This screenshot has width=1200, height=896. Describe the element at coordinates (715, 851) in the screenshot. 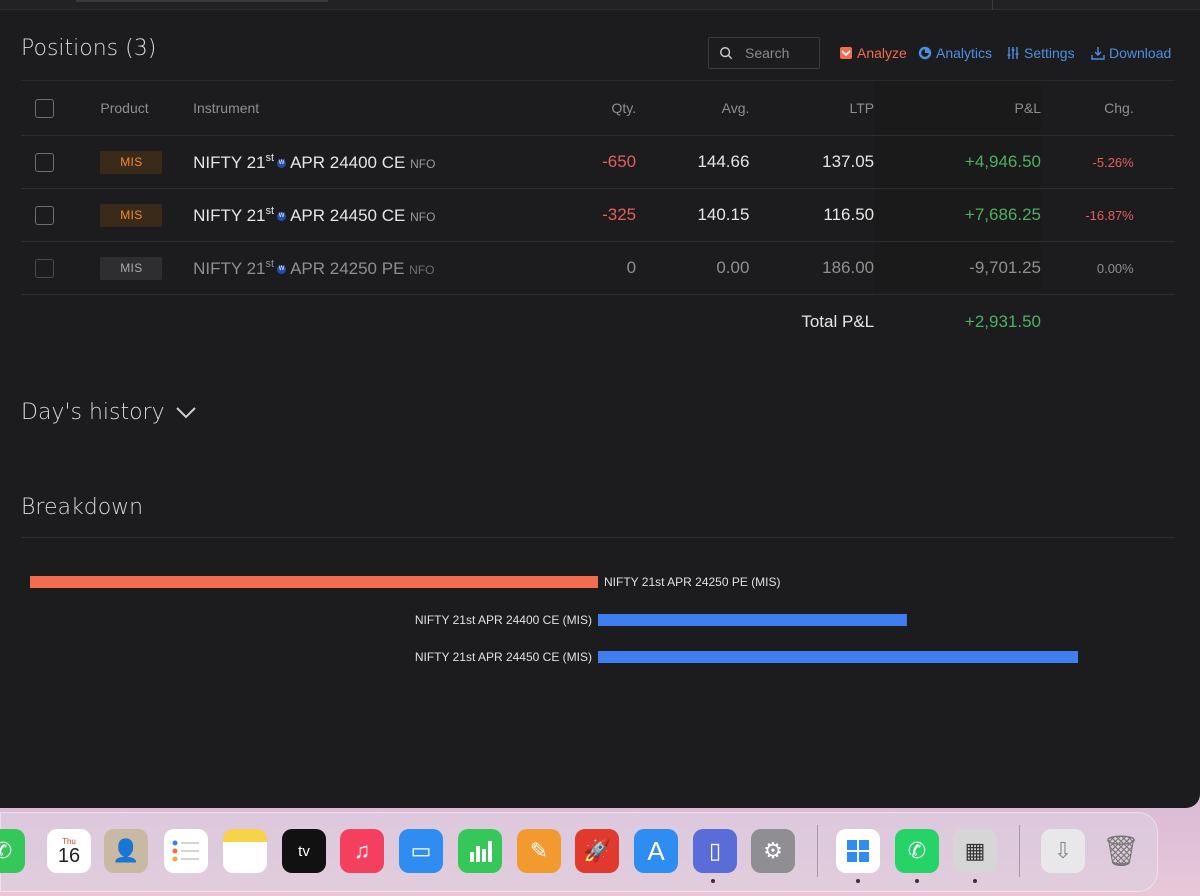

I see `simulator-icon: ▯` at that location.